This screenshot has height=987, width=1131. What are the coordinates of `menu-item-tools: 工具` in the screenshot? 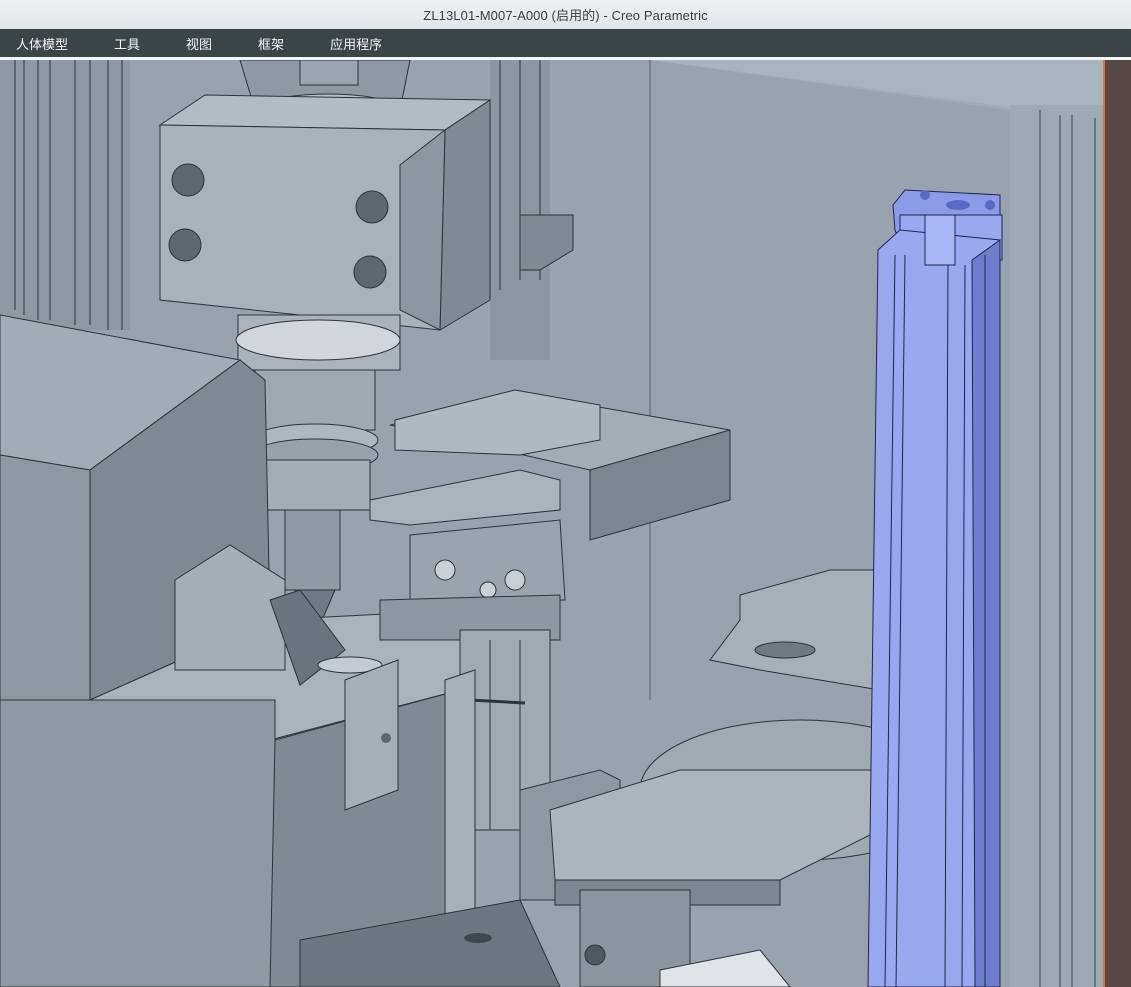 It's located at (127, 43).